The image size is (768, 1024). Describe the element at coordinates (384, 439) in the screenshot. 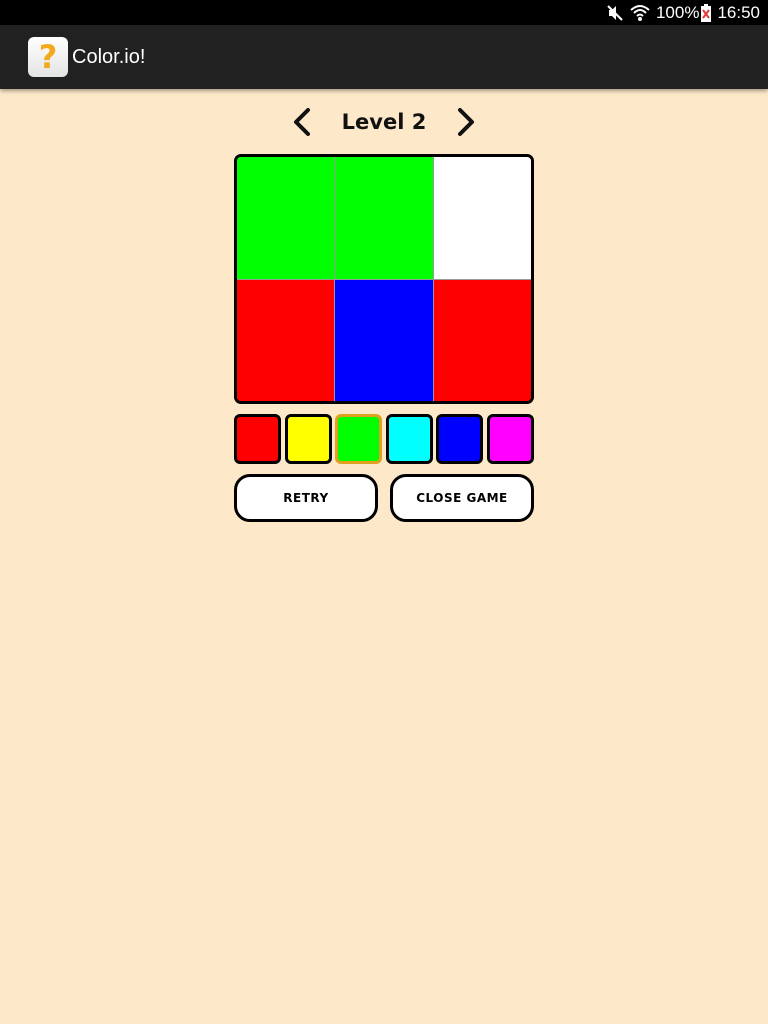

I see `color-palette` at that location.